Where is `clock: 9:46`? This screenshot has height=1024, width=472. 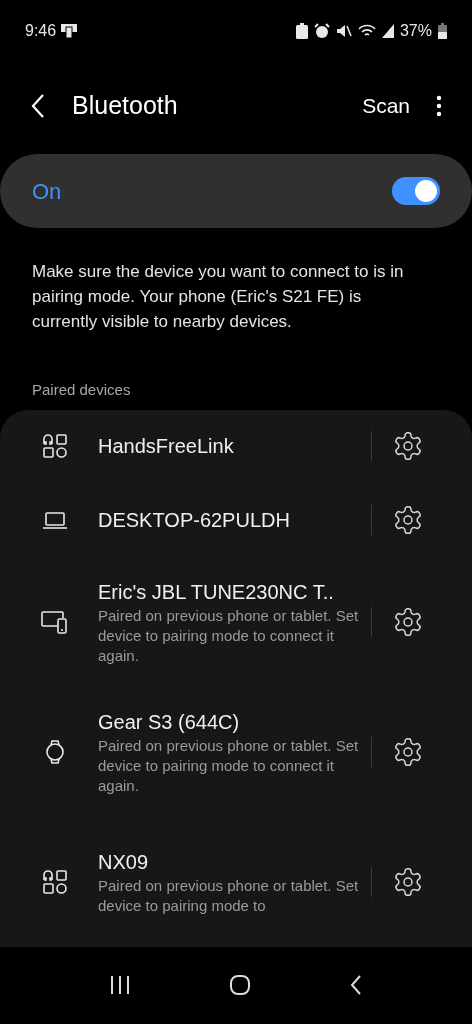 clock: 9:46 is located at coordinates (41, 31).